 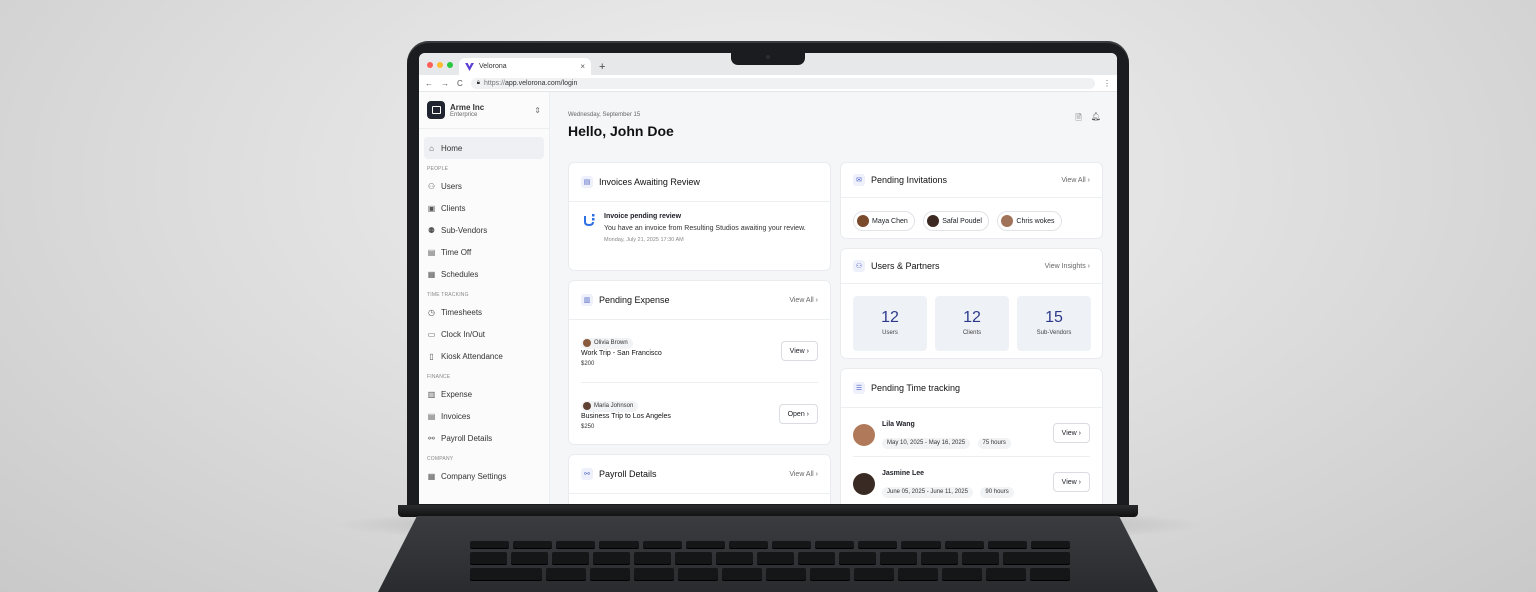 I want to click on minimize-window-button, so click(x=440, y=65).